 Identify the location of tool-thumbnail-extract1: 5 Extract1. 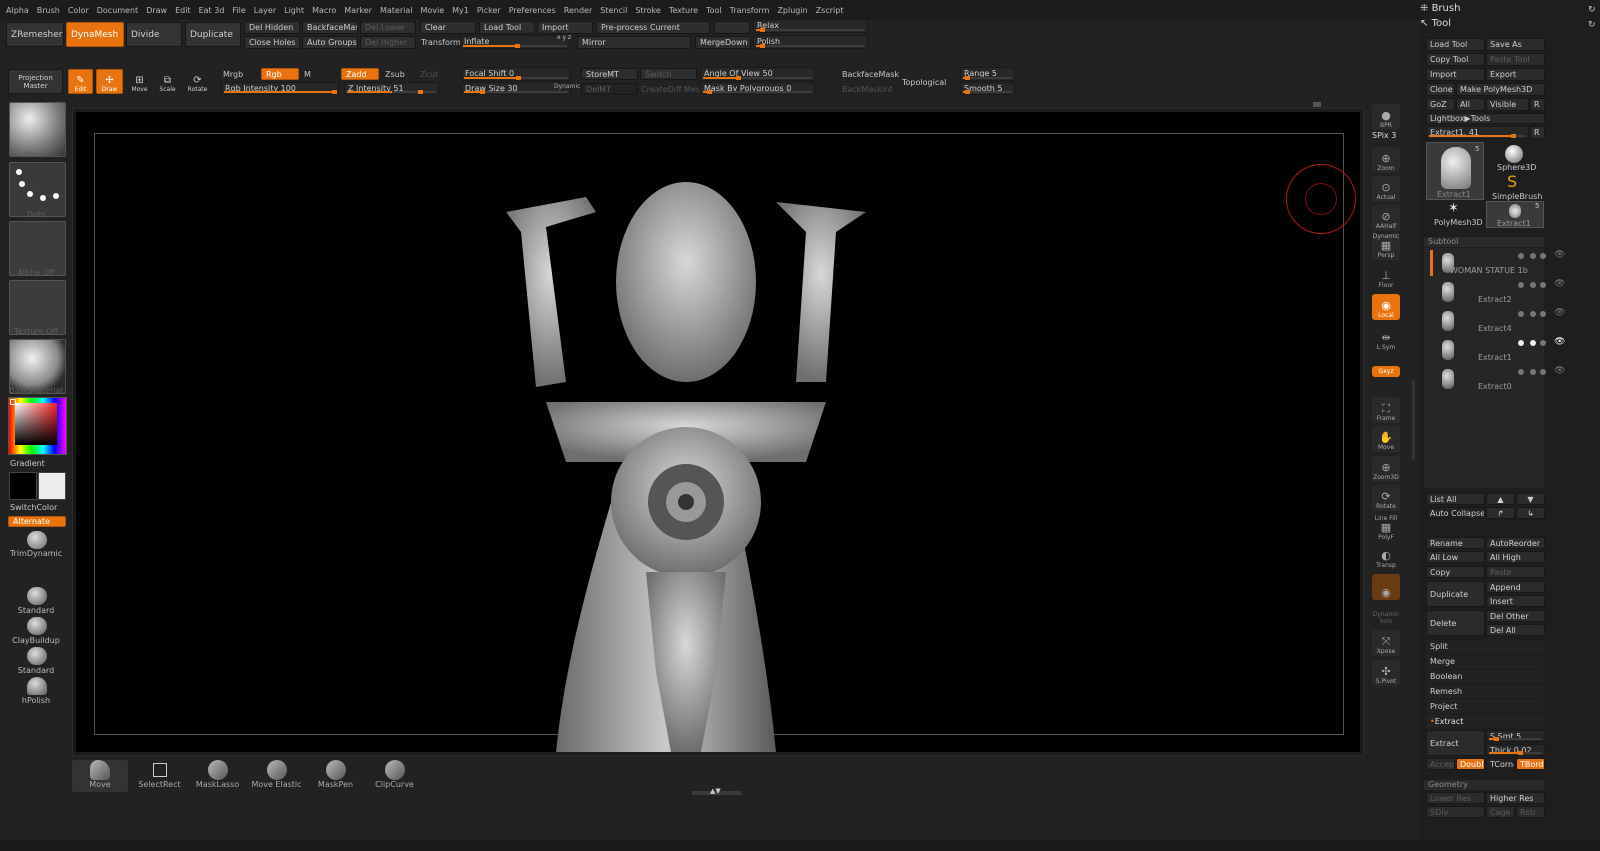
(1455, 171).